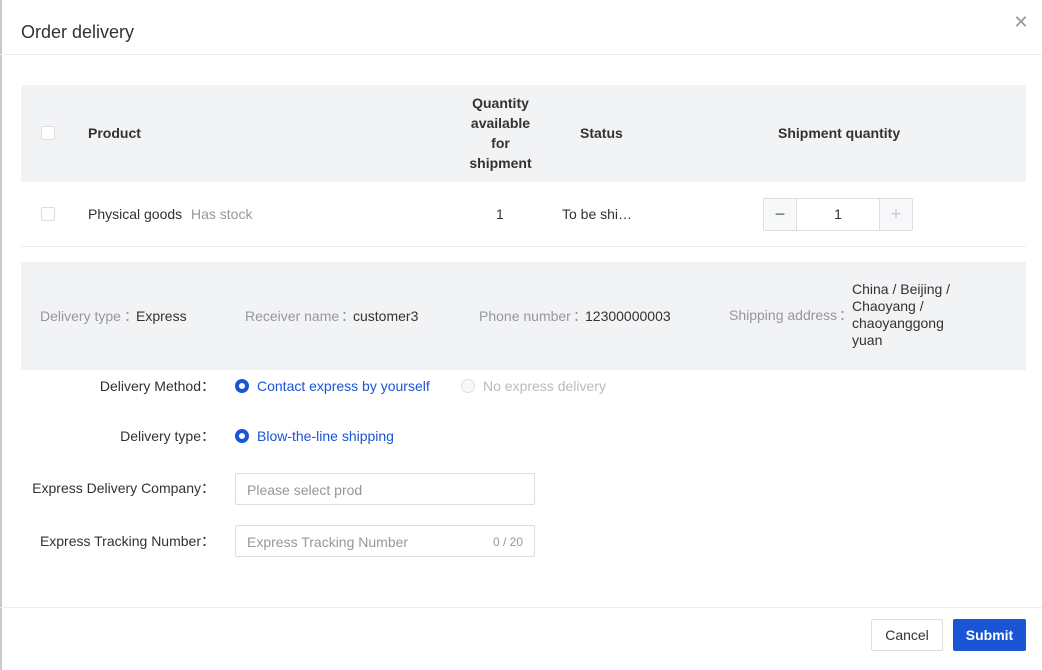 The height and width of the screenshot is (670, 1042). Describe the element at coordinates (161, 316) in the screenshot. I see `delivery-type-value: Express` at that location.